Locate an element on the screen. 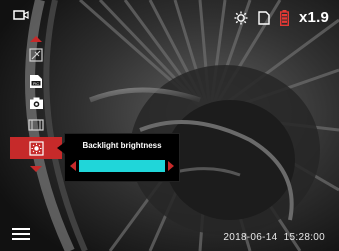 The width and height of the screenshot is (339, 251). zoom-level: x1.9 is located at coordinates (314, 17).